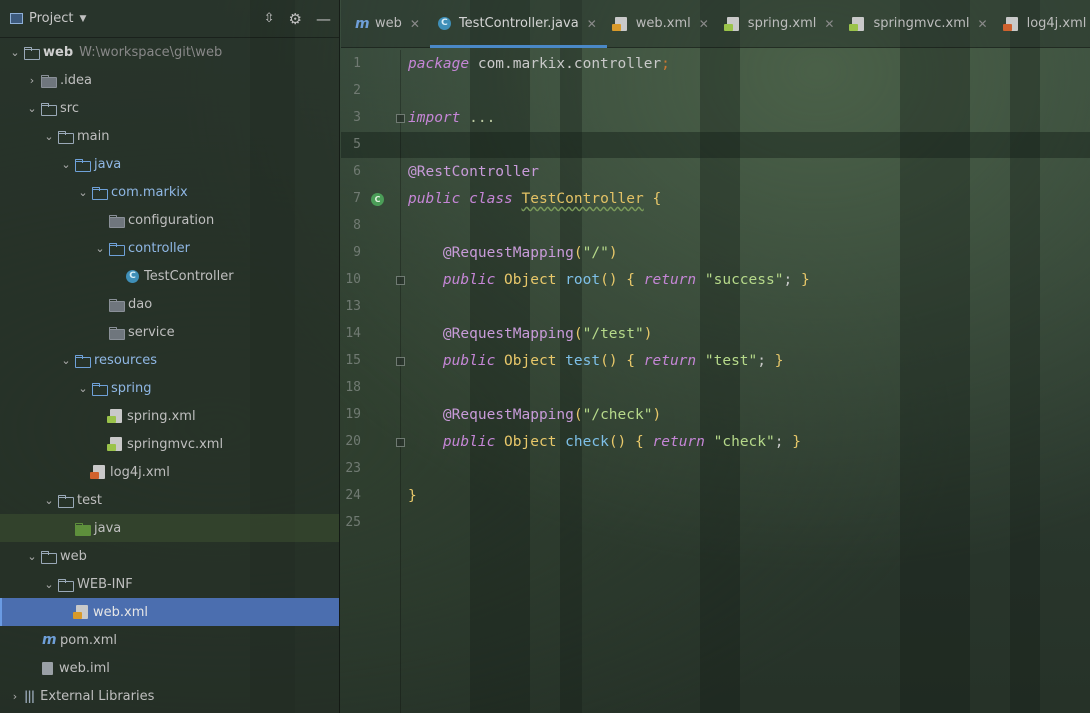  What do you see at coordinates (353, 360) in the screenshot?
I see `line-number: 15` at bounding box center [353, 360].